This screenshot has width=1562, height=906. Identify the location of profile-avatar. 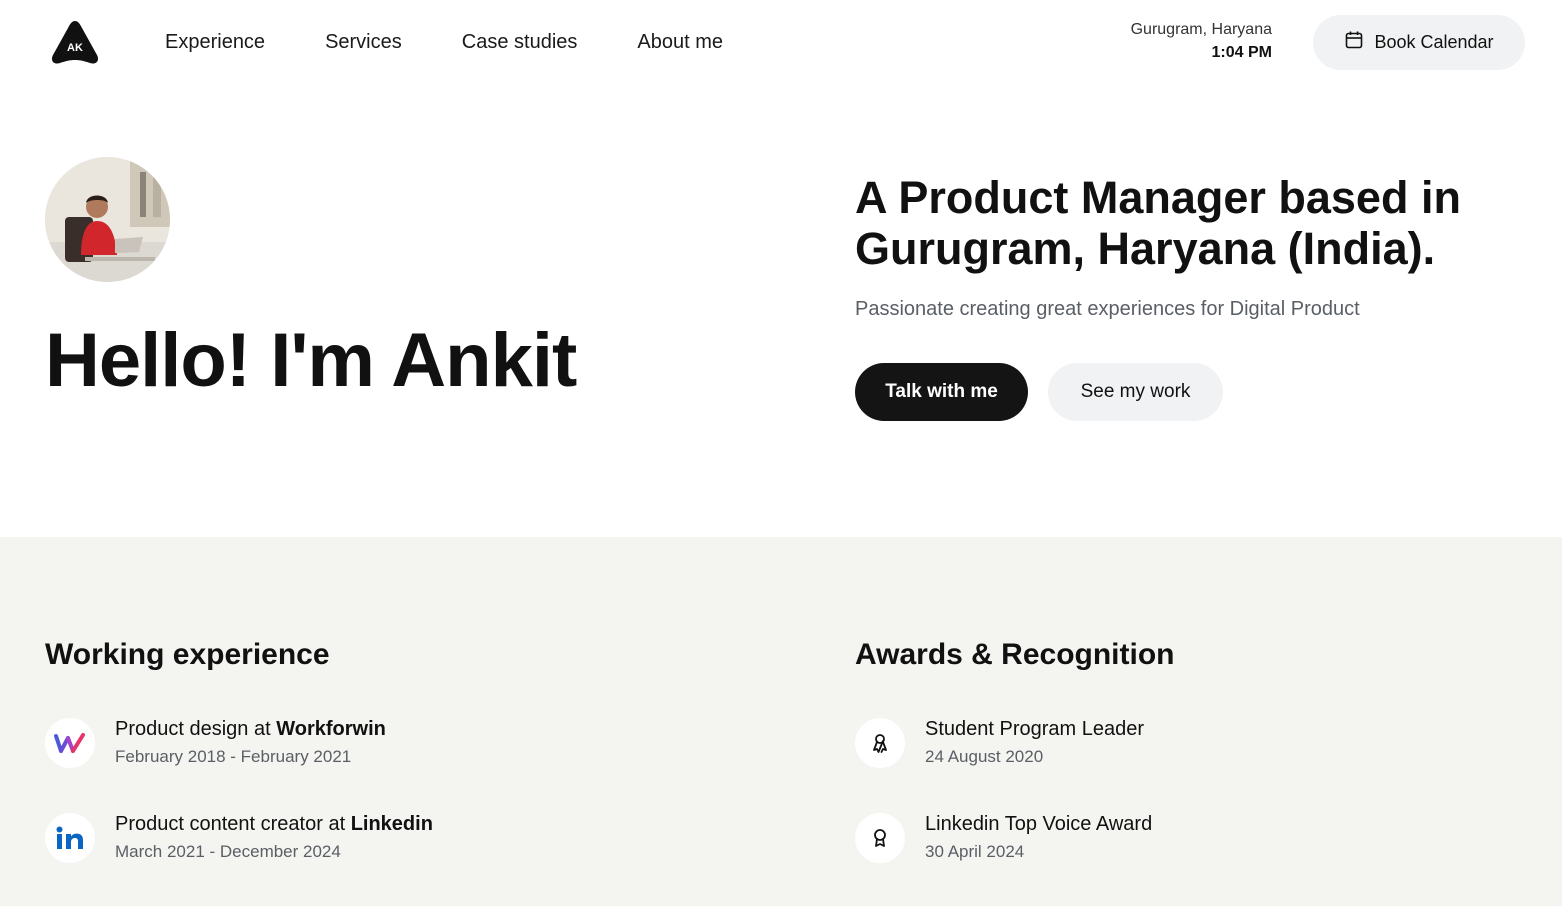
(107, 219).